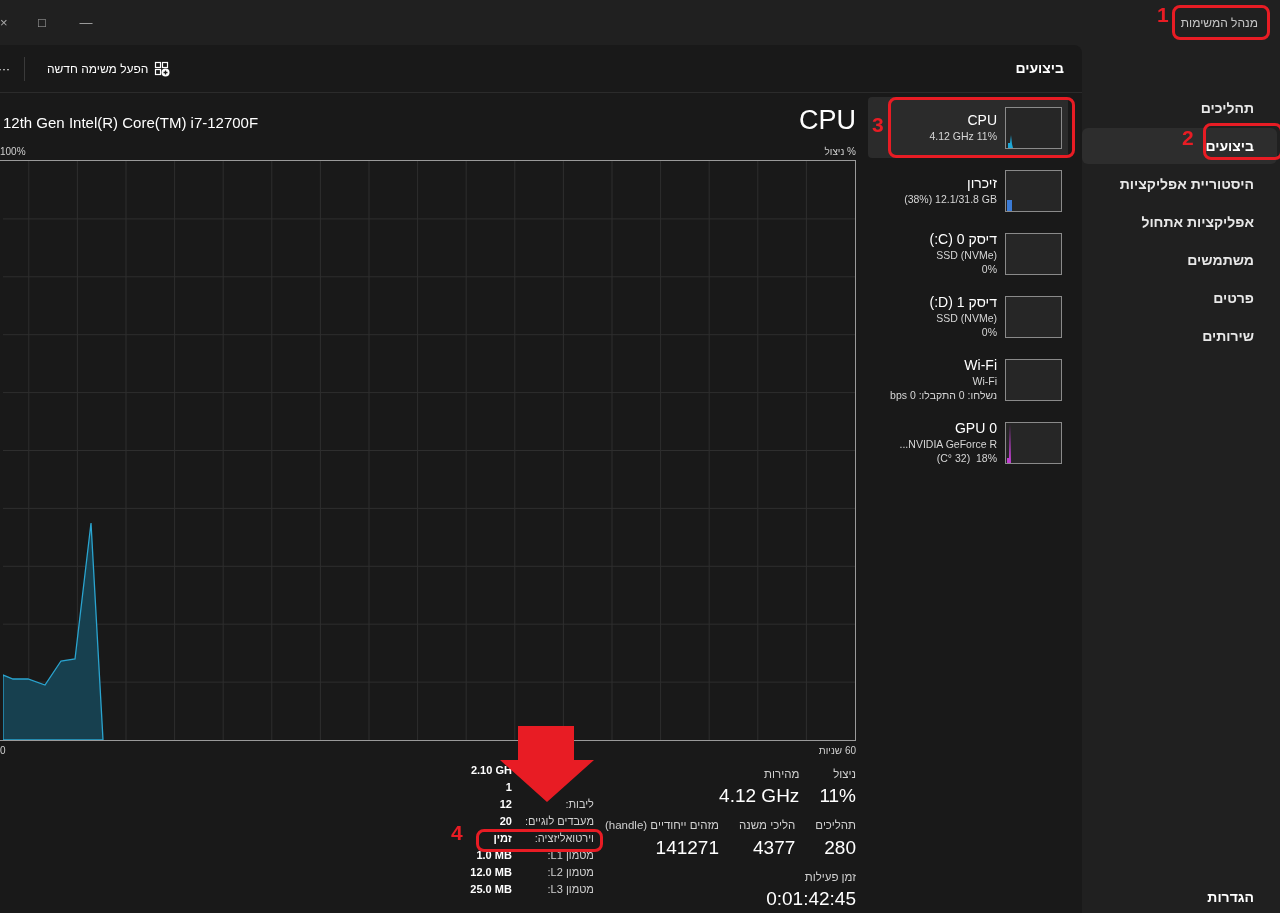  Describe the element at coordinates (563, 838) in the screenshot. I see `detail-label: וירטואליזציה:` at that location.